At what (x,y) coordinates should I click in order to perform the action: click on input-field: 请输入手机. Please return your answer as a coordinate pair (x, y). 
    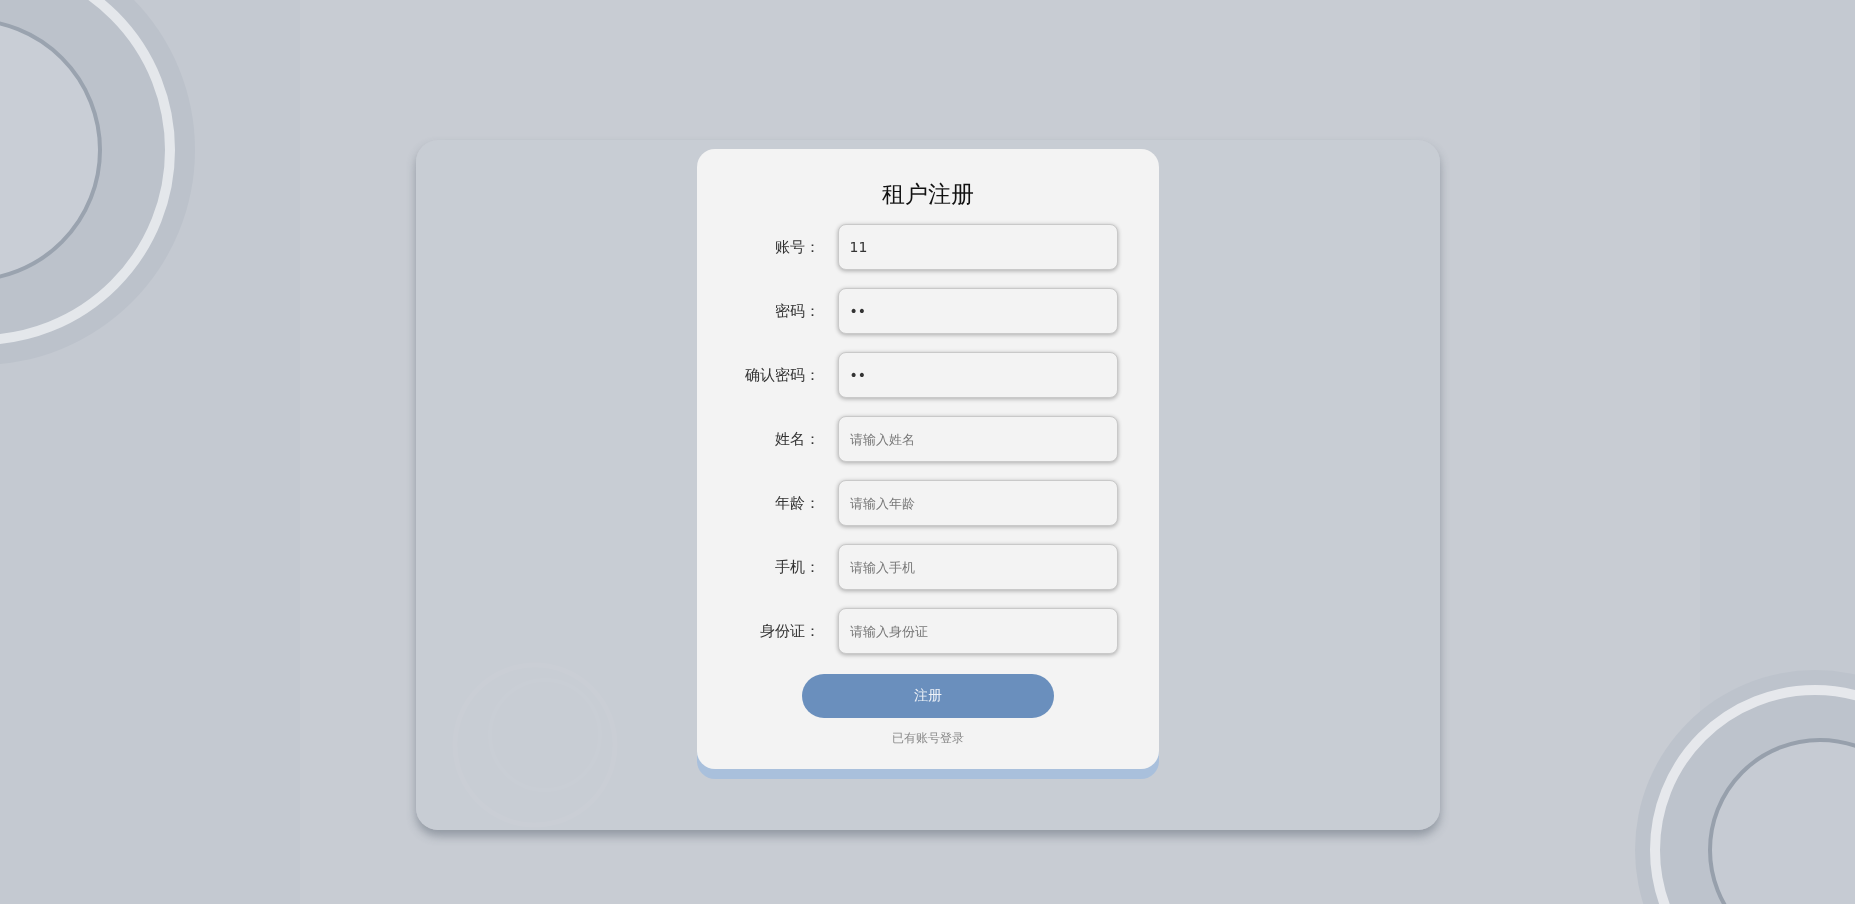
    Looking at the image, I should click on (977, 567).